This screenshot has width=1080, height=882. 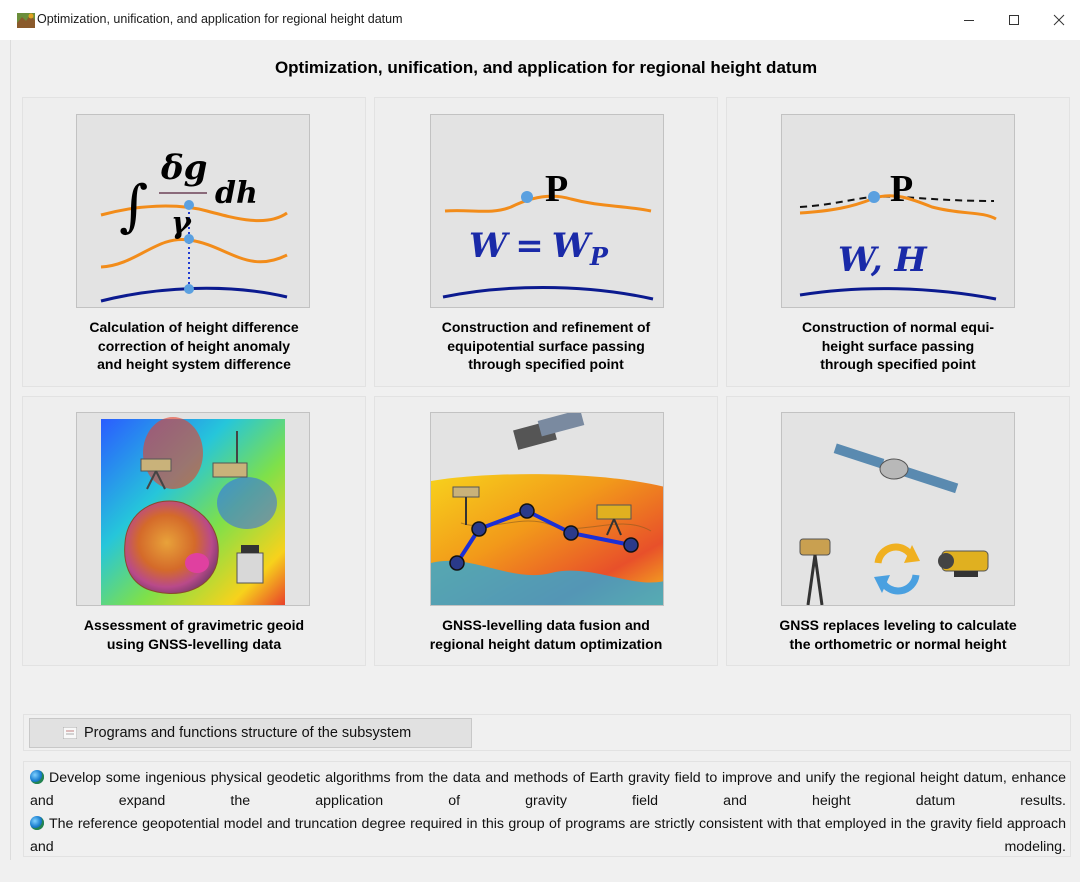 What do you see at coordinates (193, 211) in the screenshot?
I see `card-illustration: ∫ δg γ dh` at bounding box center [193, 211].